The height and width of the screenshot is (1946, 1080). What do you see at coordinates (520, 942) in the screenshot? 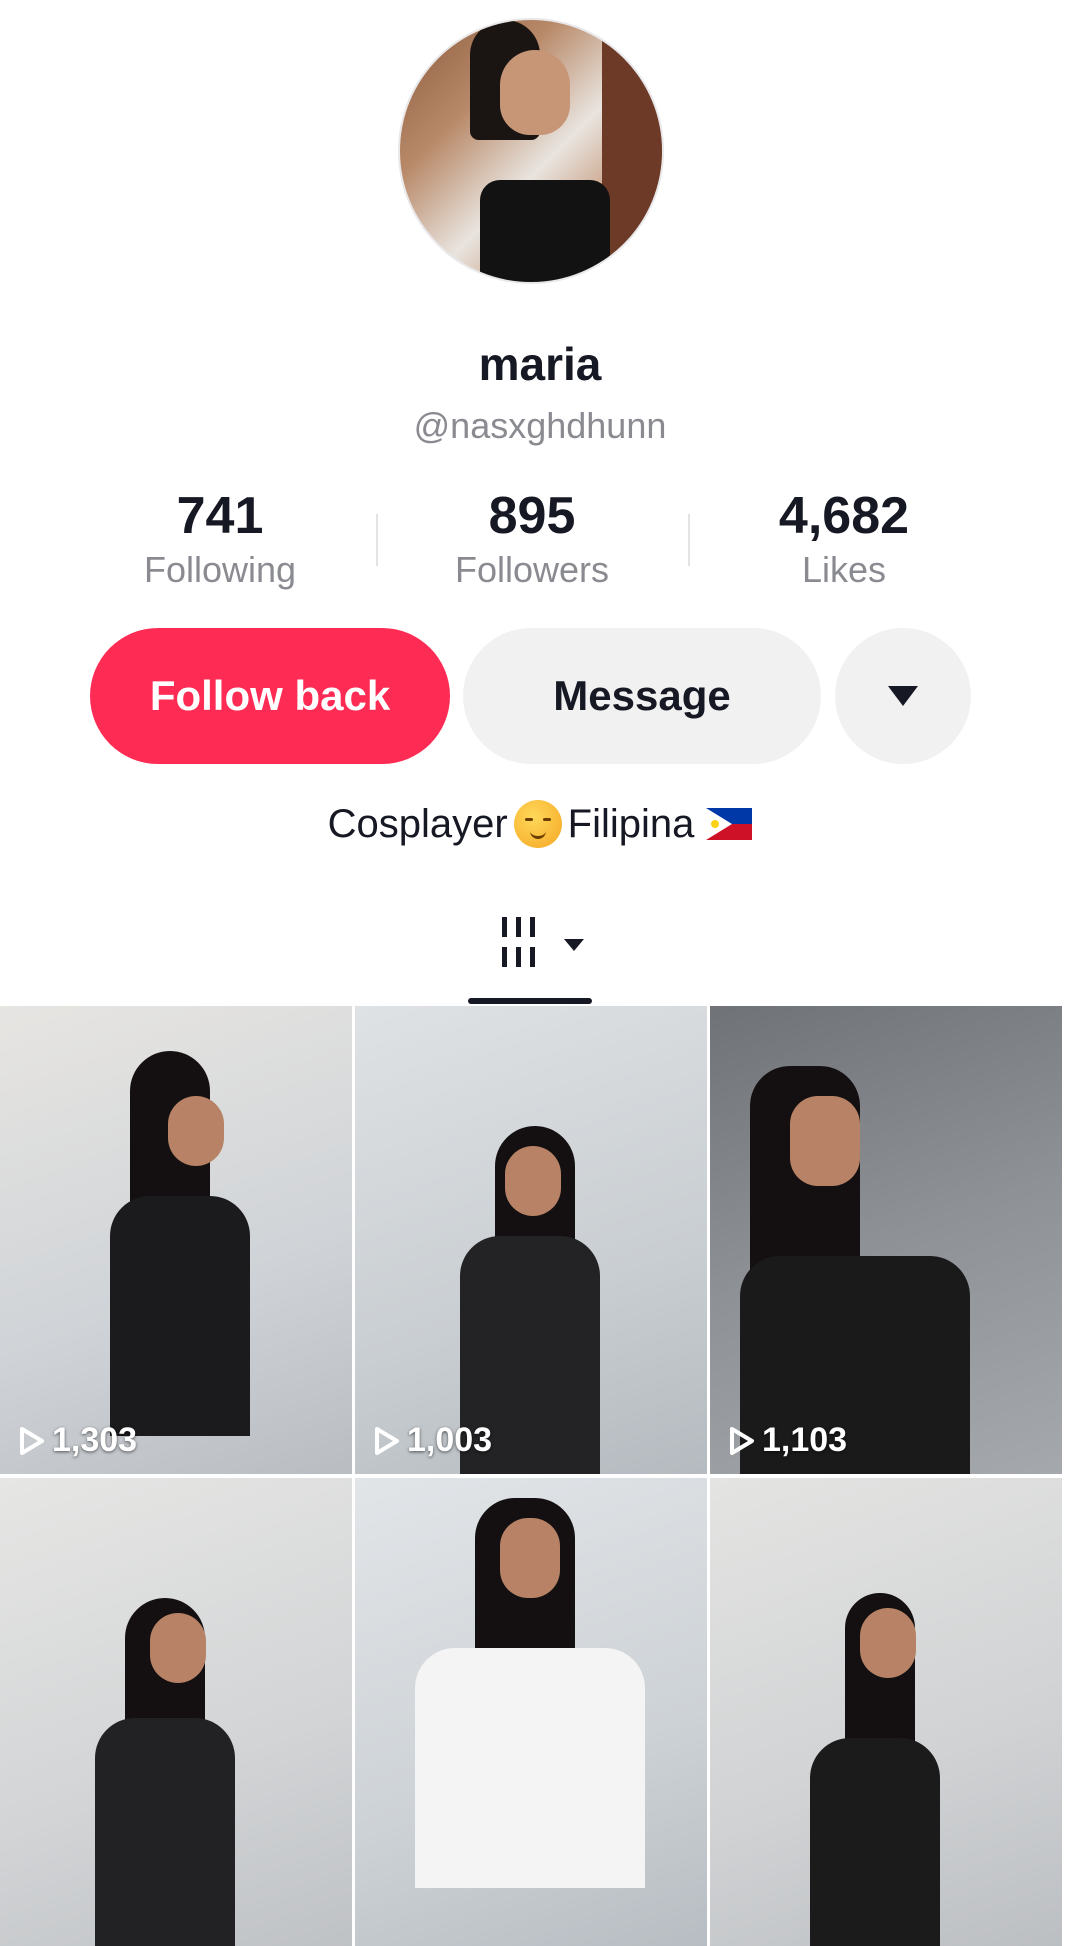
I see `grid-icon` at bounding box center [520, 942].